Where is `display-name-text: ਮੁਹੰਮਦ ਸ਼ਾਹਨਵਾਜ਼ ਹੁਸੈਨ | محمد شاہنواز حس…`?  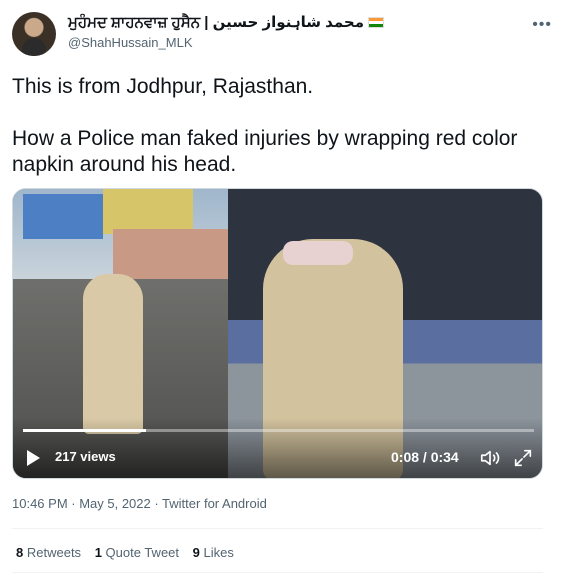
display-name-text: ਮੁਹੰਮਦ ਸ਼ਾਹਨਵਾਜ਼ ਹੁਸੈਨ | محمد شاہنواز حس… is located at coordinates (216, 22).